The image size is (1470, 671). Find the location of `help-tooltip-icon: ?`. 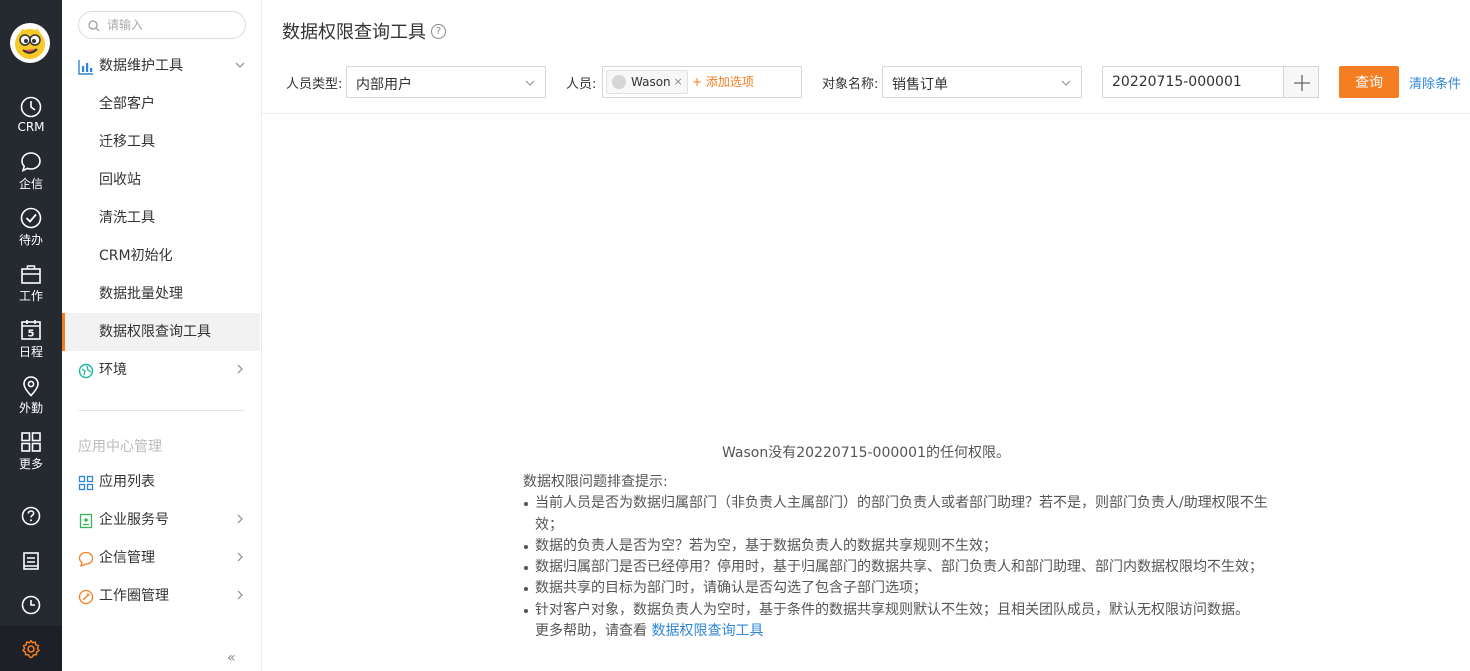

help-tooltip-icon: ? is located at coordinates (438, 31).